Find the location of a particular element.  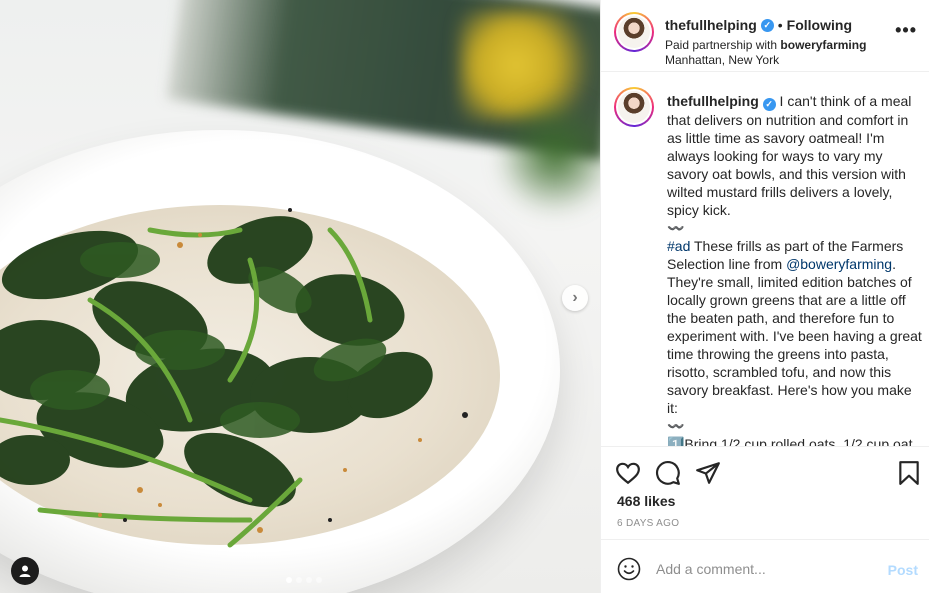

next-slide-button: › is located at coordinates (575, 298).